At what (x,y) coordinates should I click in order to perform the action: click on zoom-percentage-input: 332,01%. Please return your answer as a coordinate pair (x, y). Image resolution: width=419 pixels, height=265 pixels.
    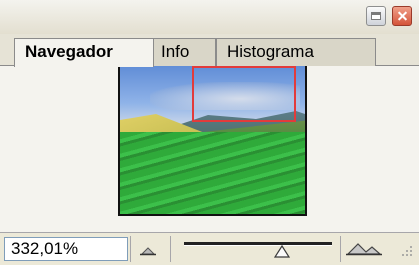
    Looking at the image, I should click on (66, 249).